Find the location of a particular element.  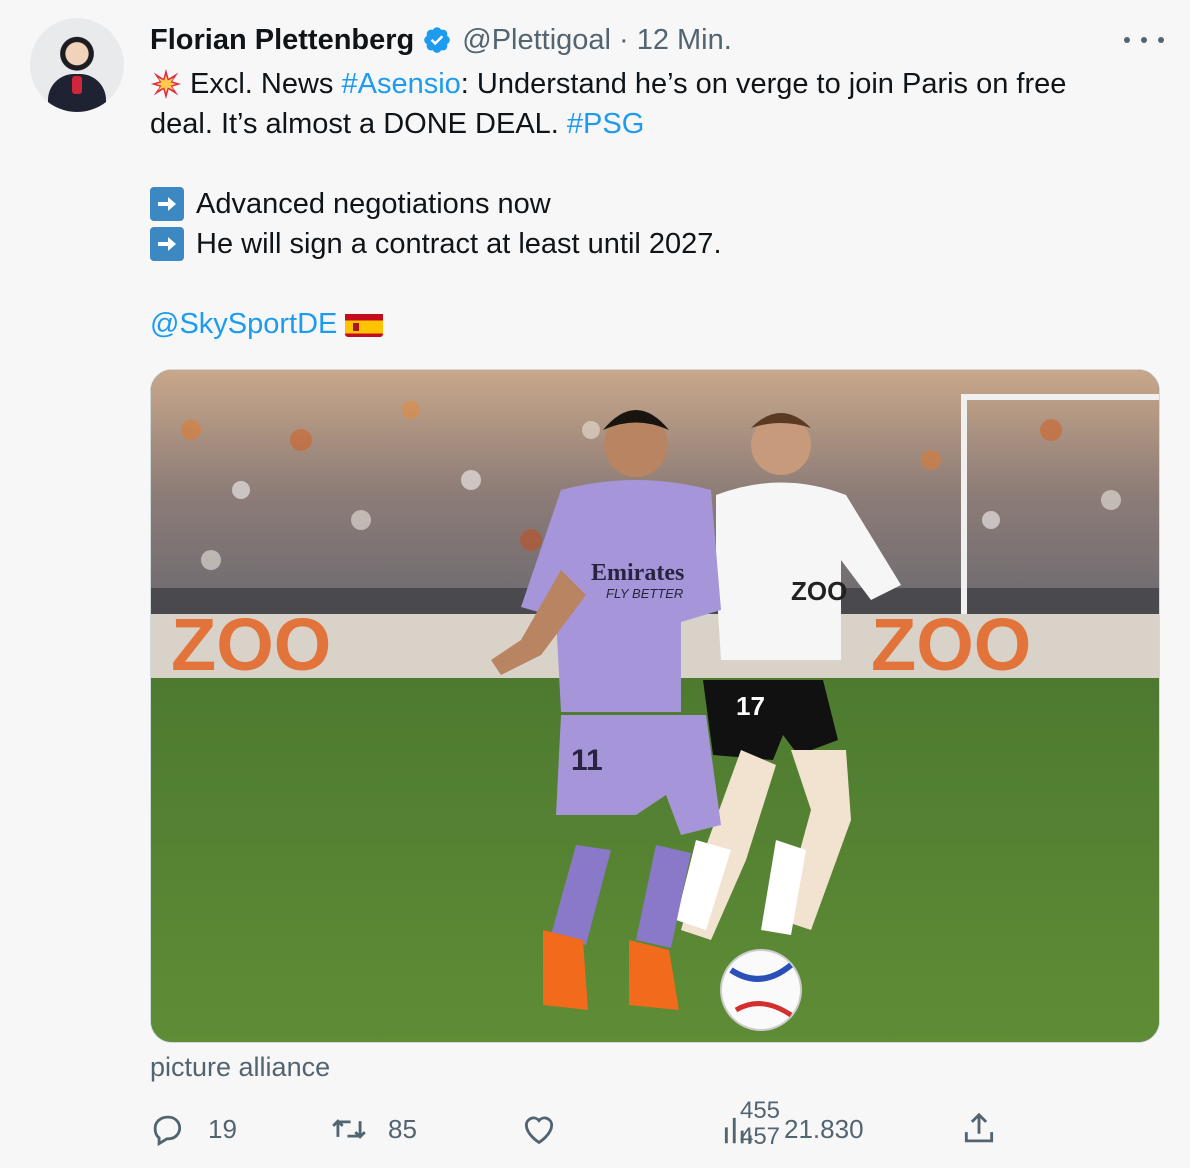

retweet-count: 85 is located at coordinates (402, 1128).